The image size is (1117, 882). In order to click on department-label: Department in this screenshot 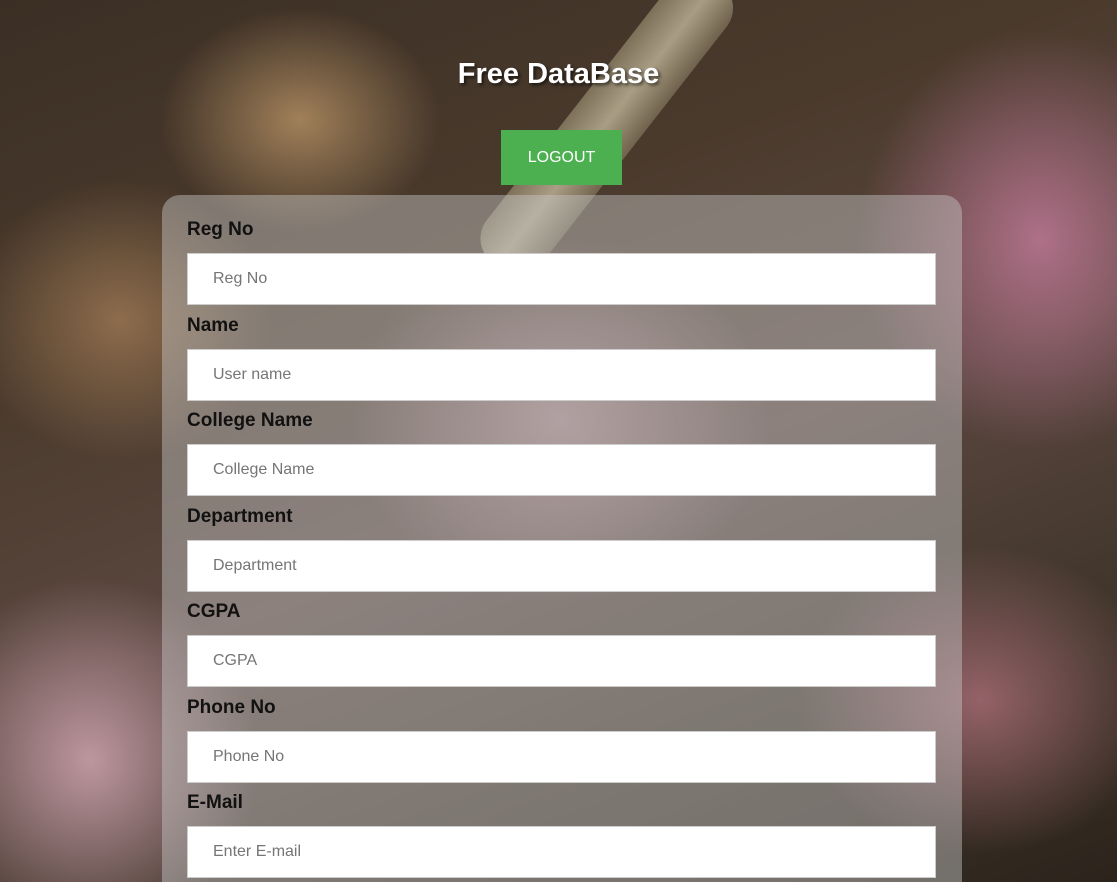, I will do `click(240, 516)`.